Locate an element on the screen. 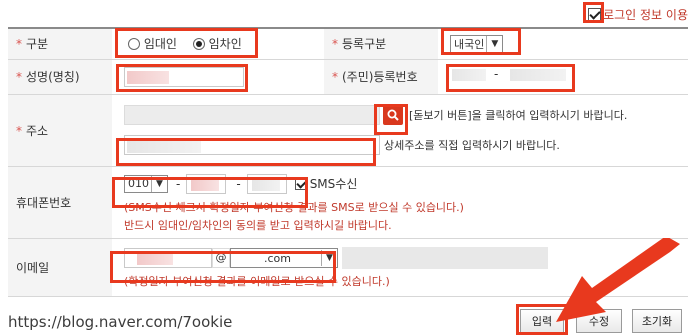  phone-last-input is located at coordinates (266, 183).